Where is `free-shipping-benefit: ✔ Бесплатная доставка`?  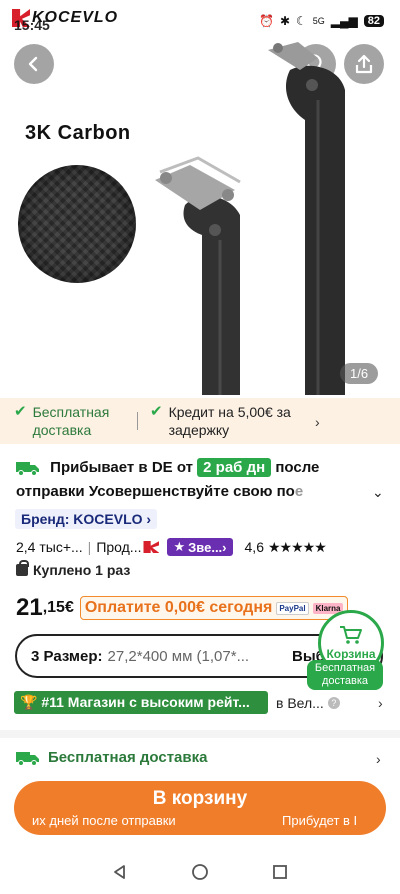 free-shipping-benefit: ✔ Бесплатная доставка is located at coordinates (74, 421).